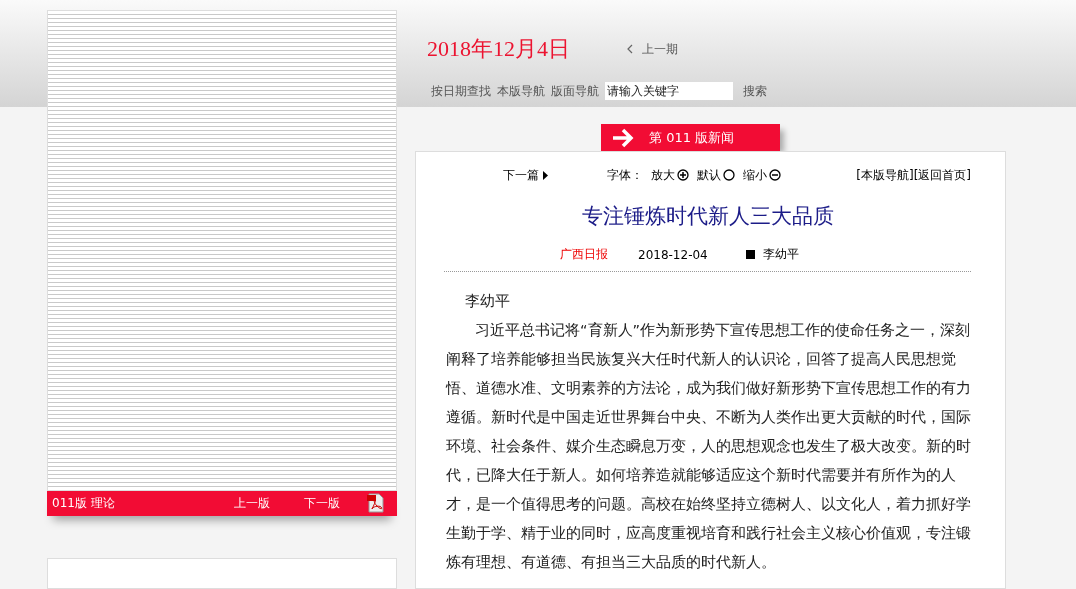  Describe the element at coordinates (84, 503) in the screenshot. I see `page-caption: 011版 理论` at that location.